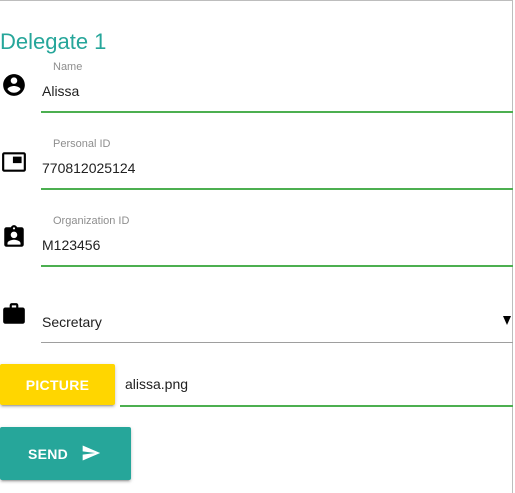  Describe the element at coordinates (316, 406) in the screenshot. I see `picture-filename-underline` at that location.